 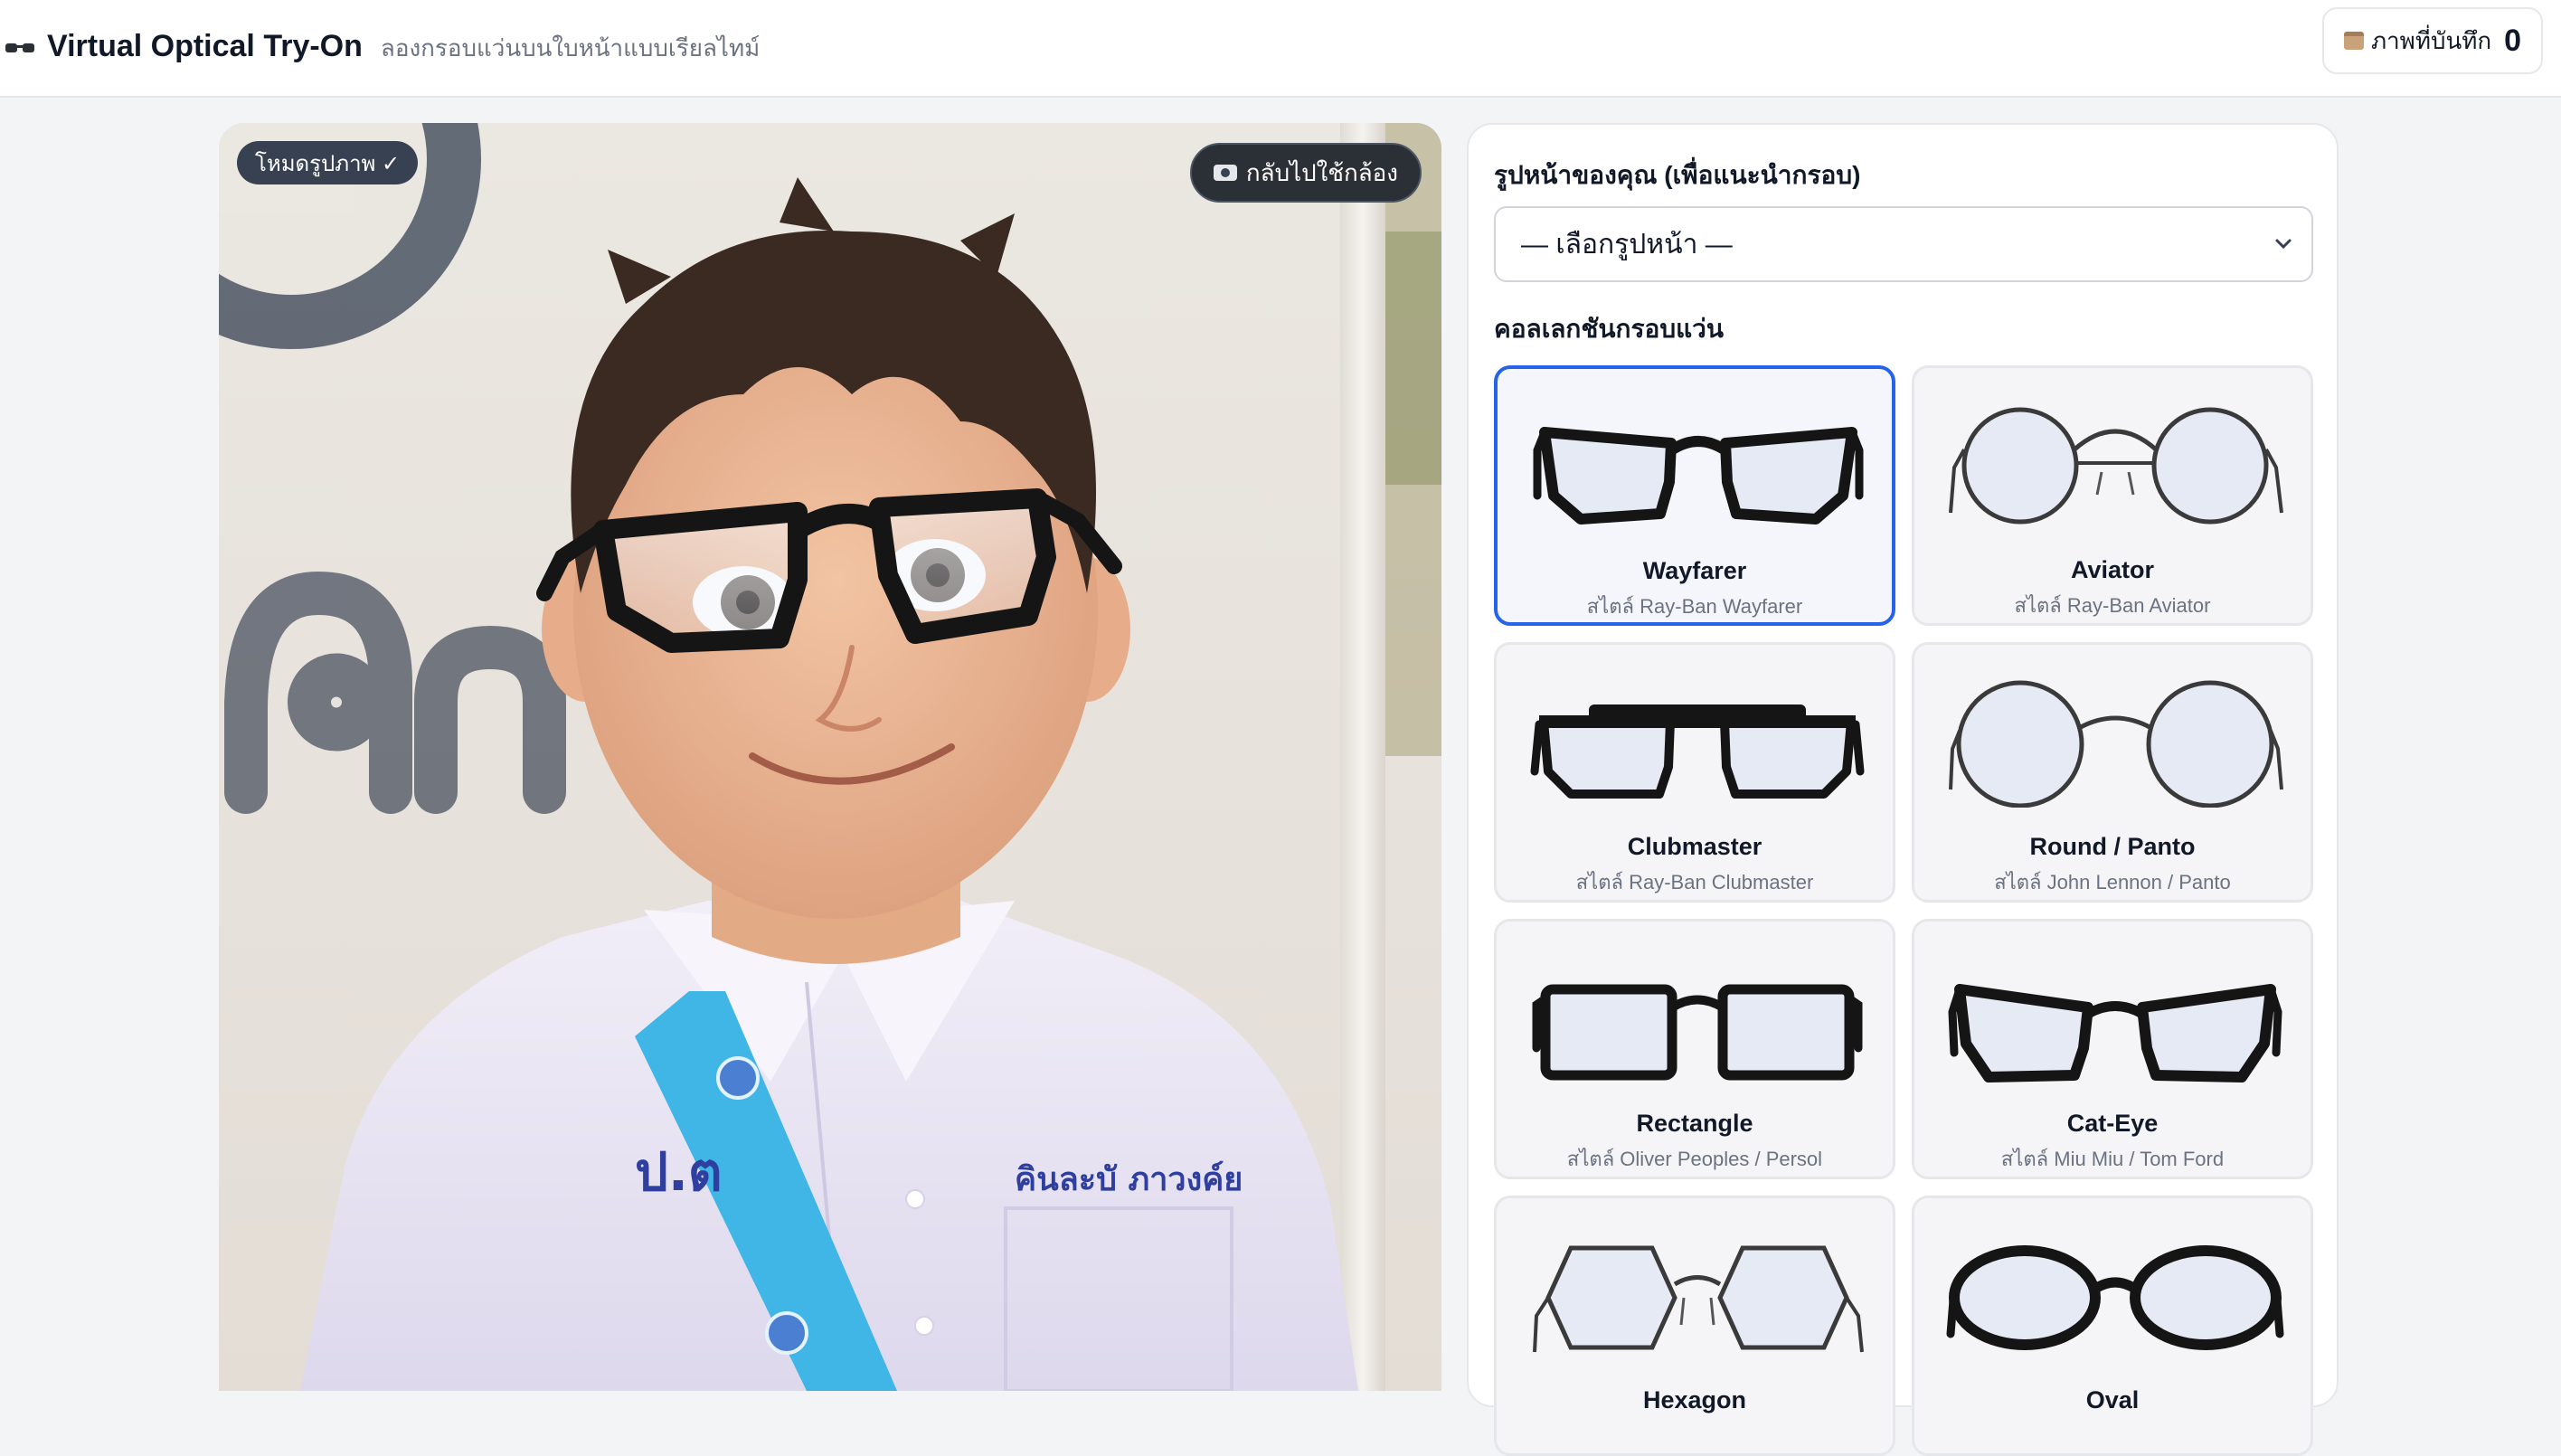 I want to click on frame-name: Round / Panto, so click(x=2112, y=847).